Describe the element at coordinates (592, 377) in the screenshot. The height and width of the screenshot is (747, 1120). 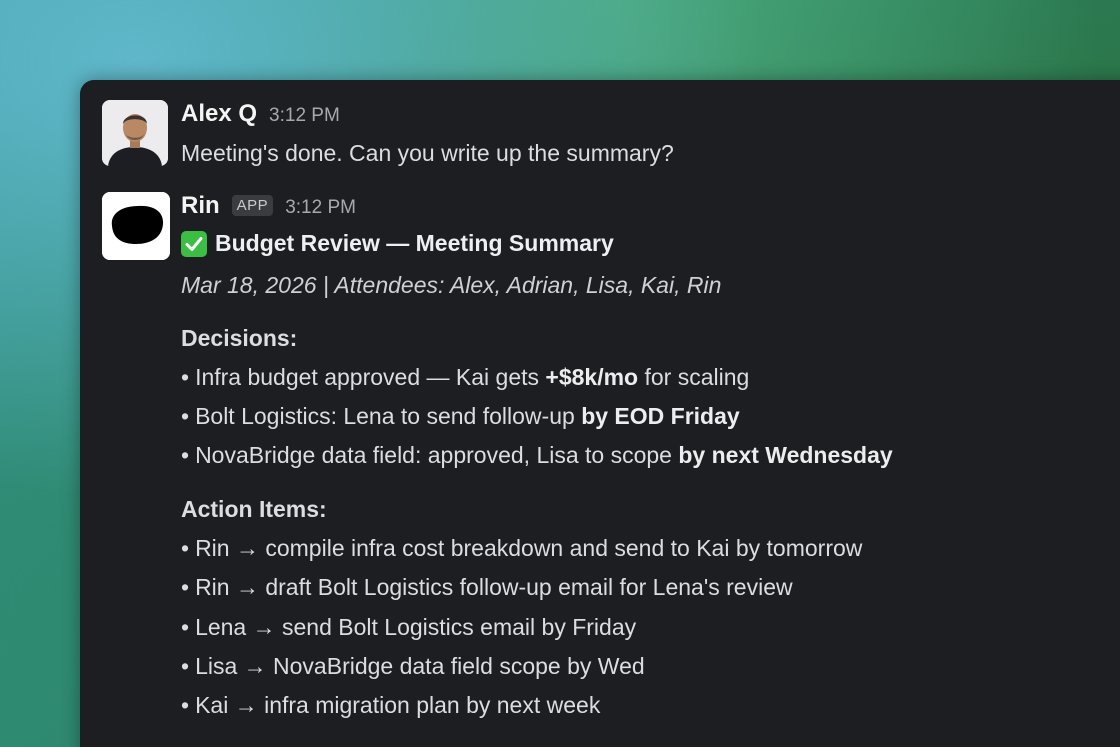
I see `decision-highlight: +$8k/mo` at that location.